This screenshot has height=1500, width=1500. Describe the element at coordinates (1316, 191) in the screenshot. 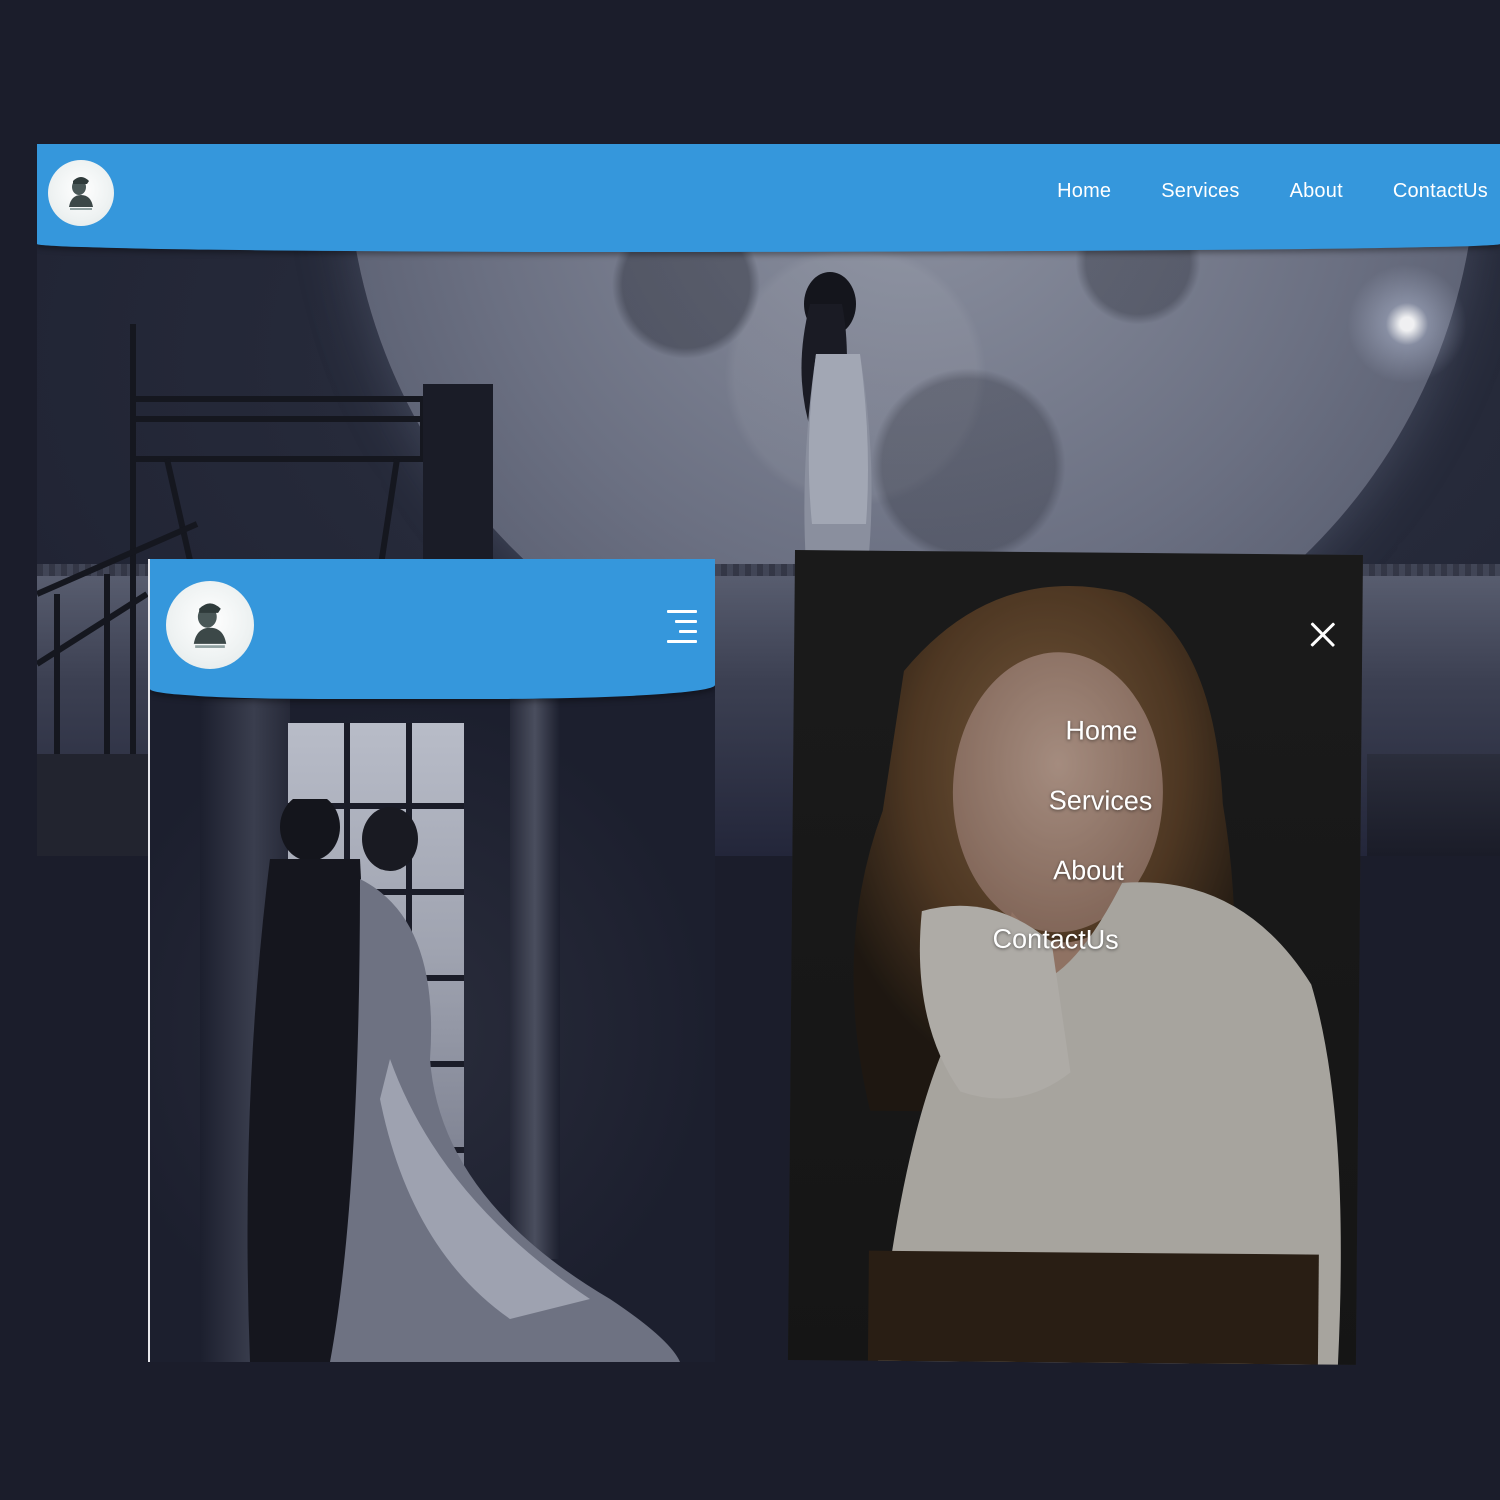

I see `nav-about-link: About` at that location.